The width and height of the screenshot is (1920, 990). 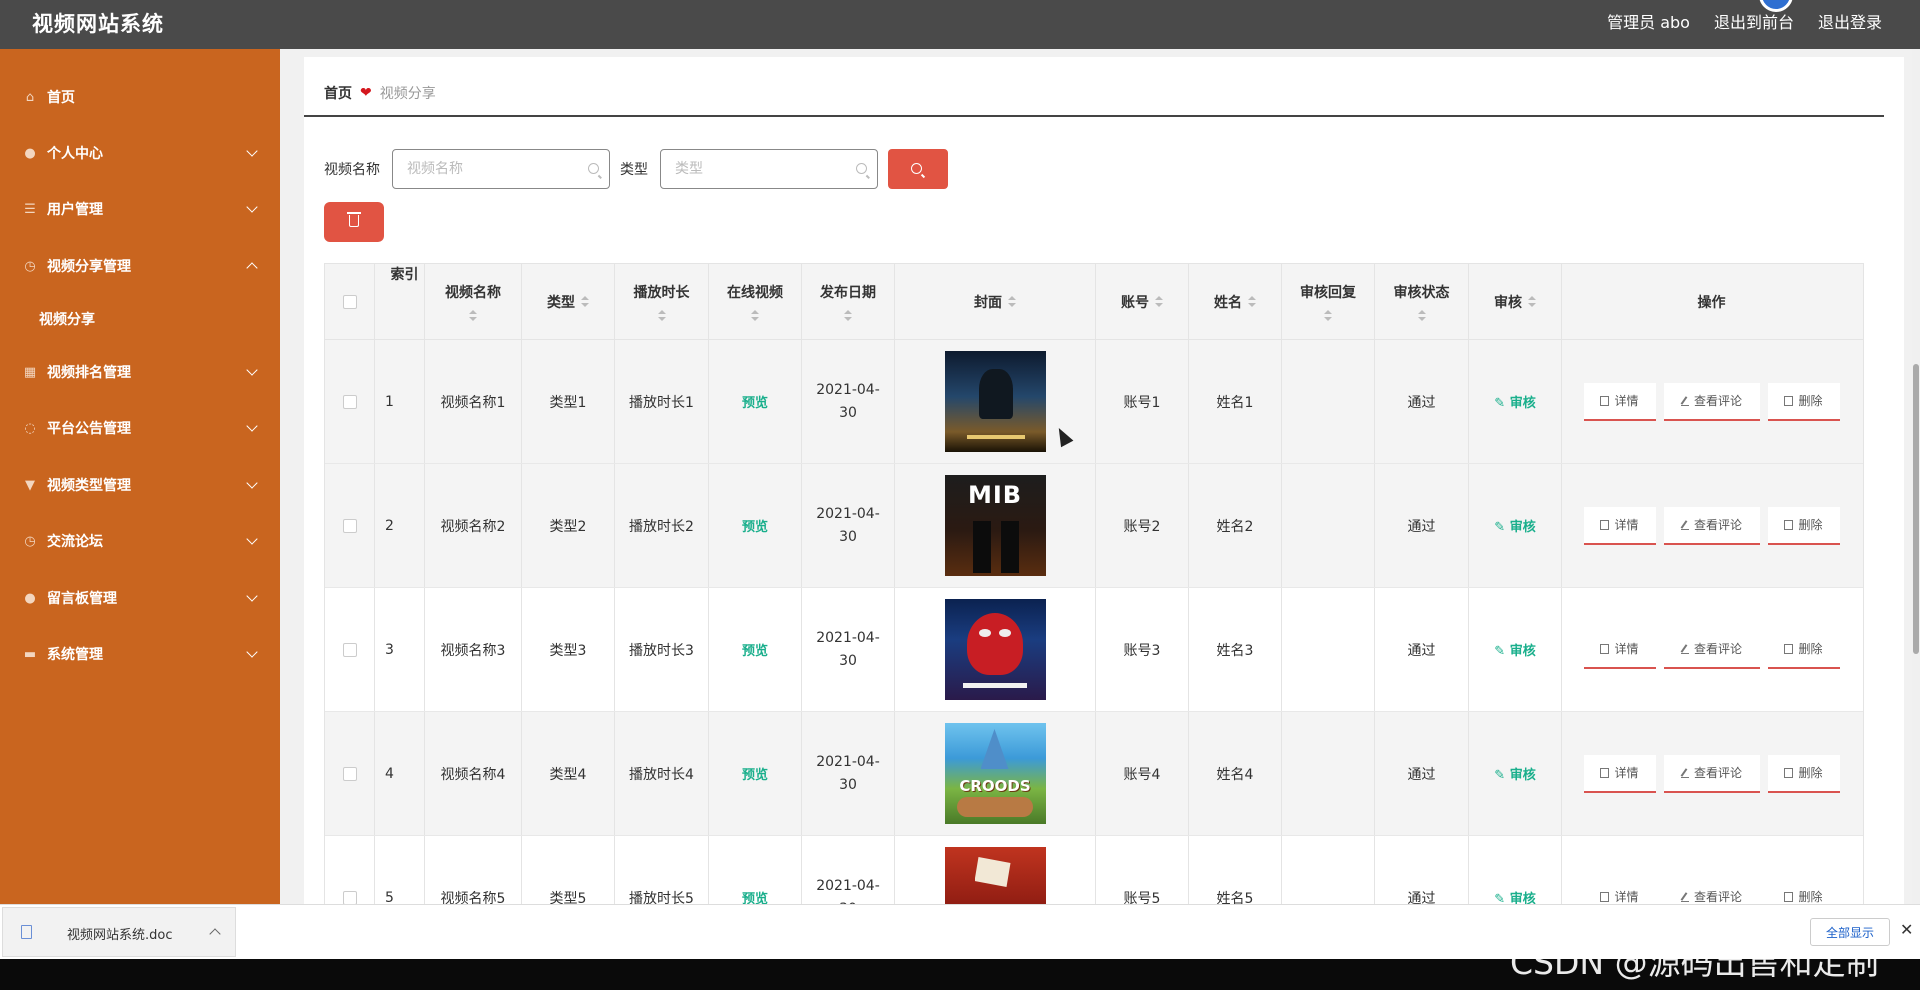 I want to click on header-checkbox-cell, so click(x=350, y=301).